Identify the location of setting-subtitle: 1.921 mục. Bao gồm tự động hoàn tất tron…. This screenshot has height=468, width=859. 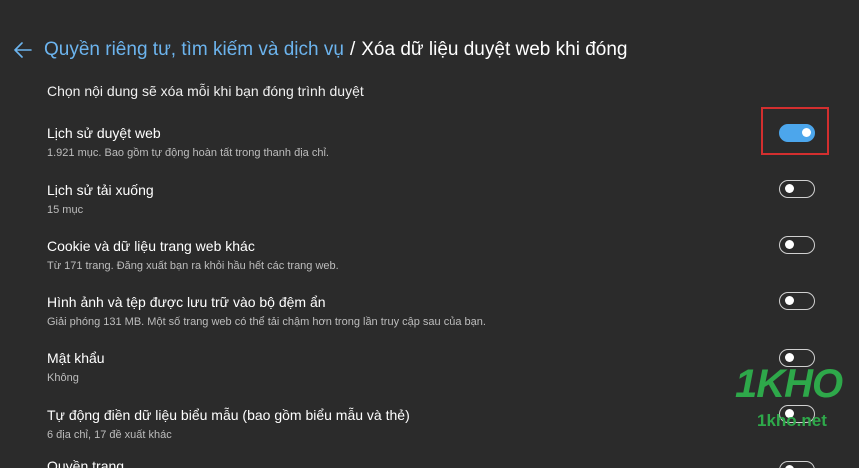
(188, 153).